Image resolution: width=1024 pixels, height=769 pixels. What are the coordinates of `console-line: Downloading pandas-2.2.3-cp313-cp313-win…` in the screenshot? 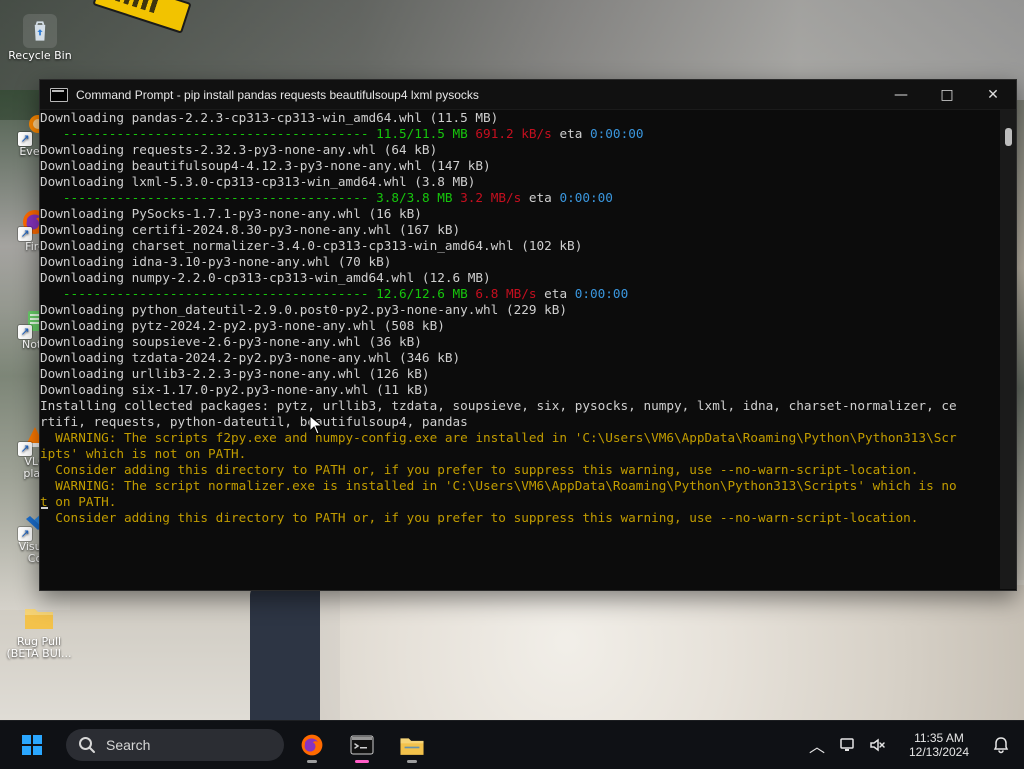 It's located at (269, 117).